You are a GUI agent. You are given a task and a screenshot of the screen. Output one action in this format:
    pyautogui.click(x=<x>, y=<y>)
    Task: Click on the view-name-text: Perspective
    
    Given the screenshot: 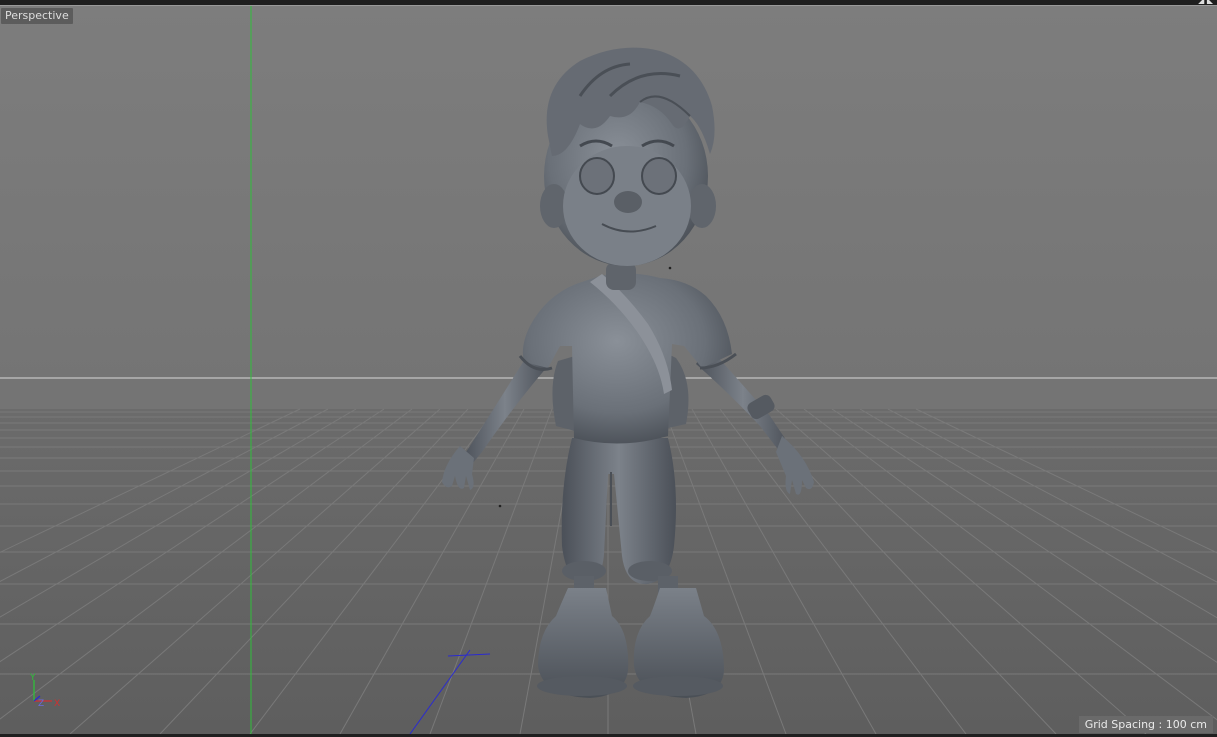 What is the action you would take?
    pyautogui.click(x=37, y=15)
    